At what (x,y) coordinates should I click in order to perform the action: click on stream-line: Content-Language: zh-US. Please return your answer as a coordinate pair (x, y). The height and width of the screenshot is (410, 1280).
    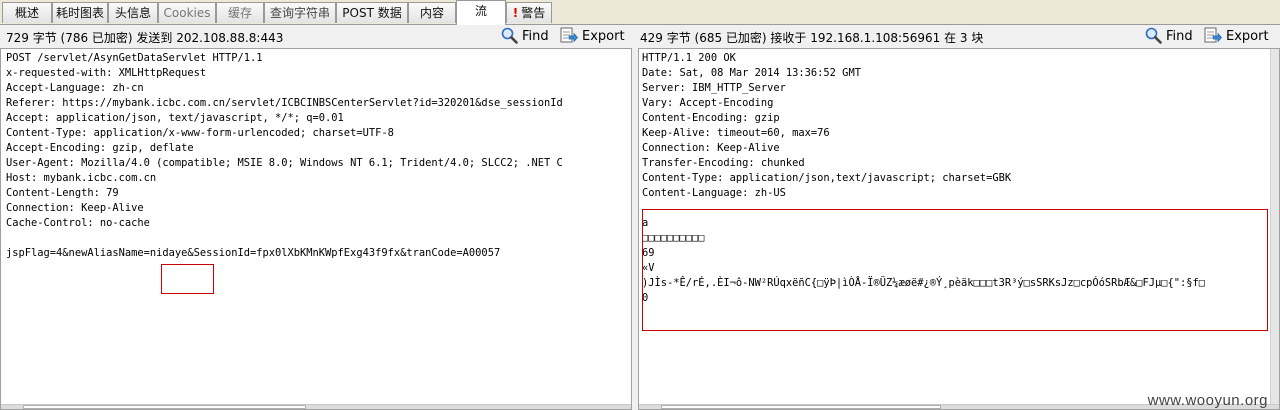
    Looking at the image, I should click on (714, 193).